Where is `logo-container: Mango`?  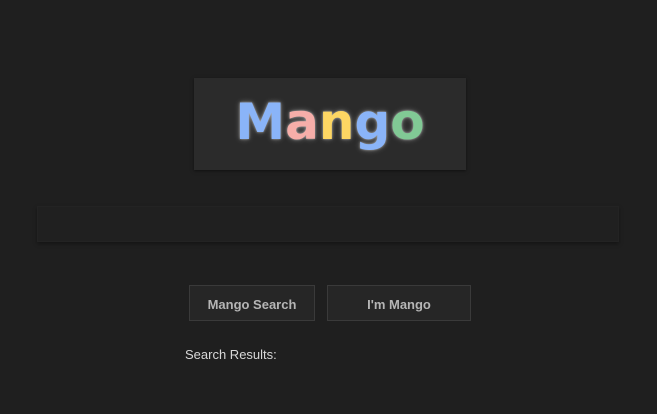 logo-container: Mango is located at coordinates (330, 124).